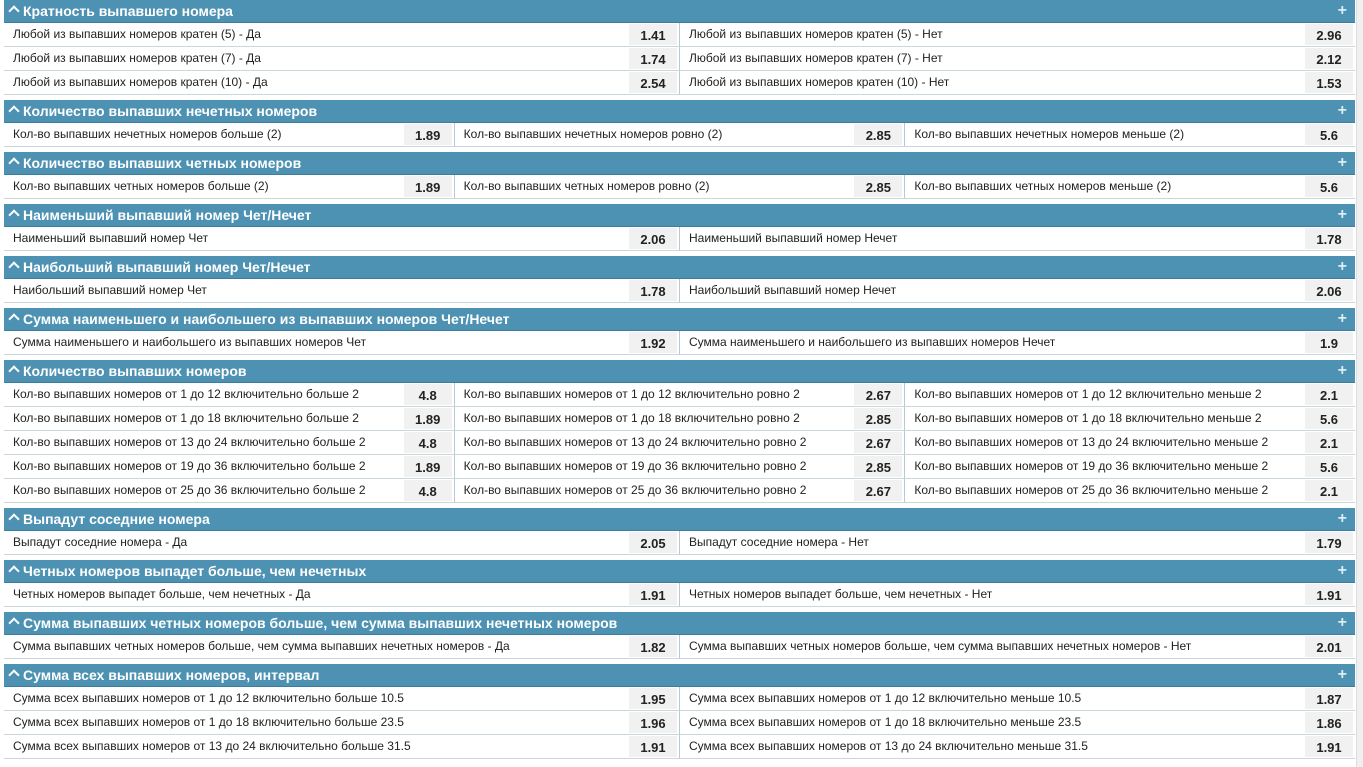 Image resolution: width=1363 pixels, height=767 pixels. Describe the element at coordinates (342, 238) in the screenshot. I see `outcome-cell: Наименьший выпавший номер Чет 2.06` at that location.